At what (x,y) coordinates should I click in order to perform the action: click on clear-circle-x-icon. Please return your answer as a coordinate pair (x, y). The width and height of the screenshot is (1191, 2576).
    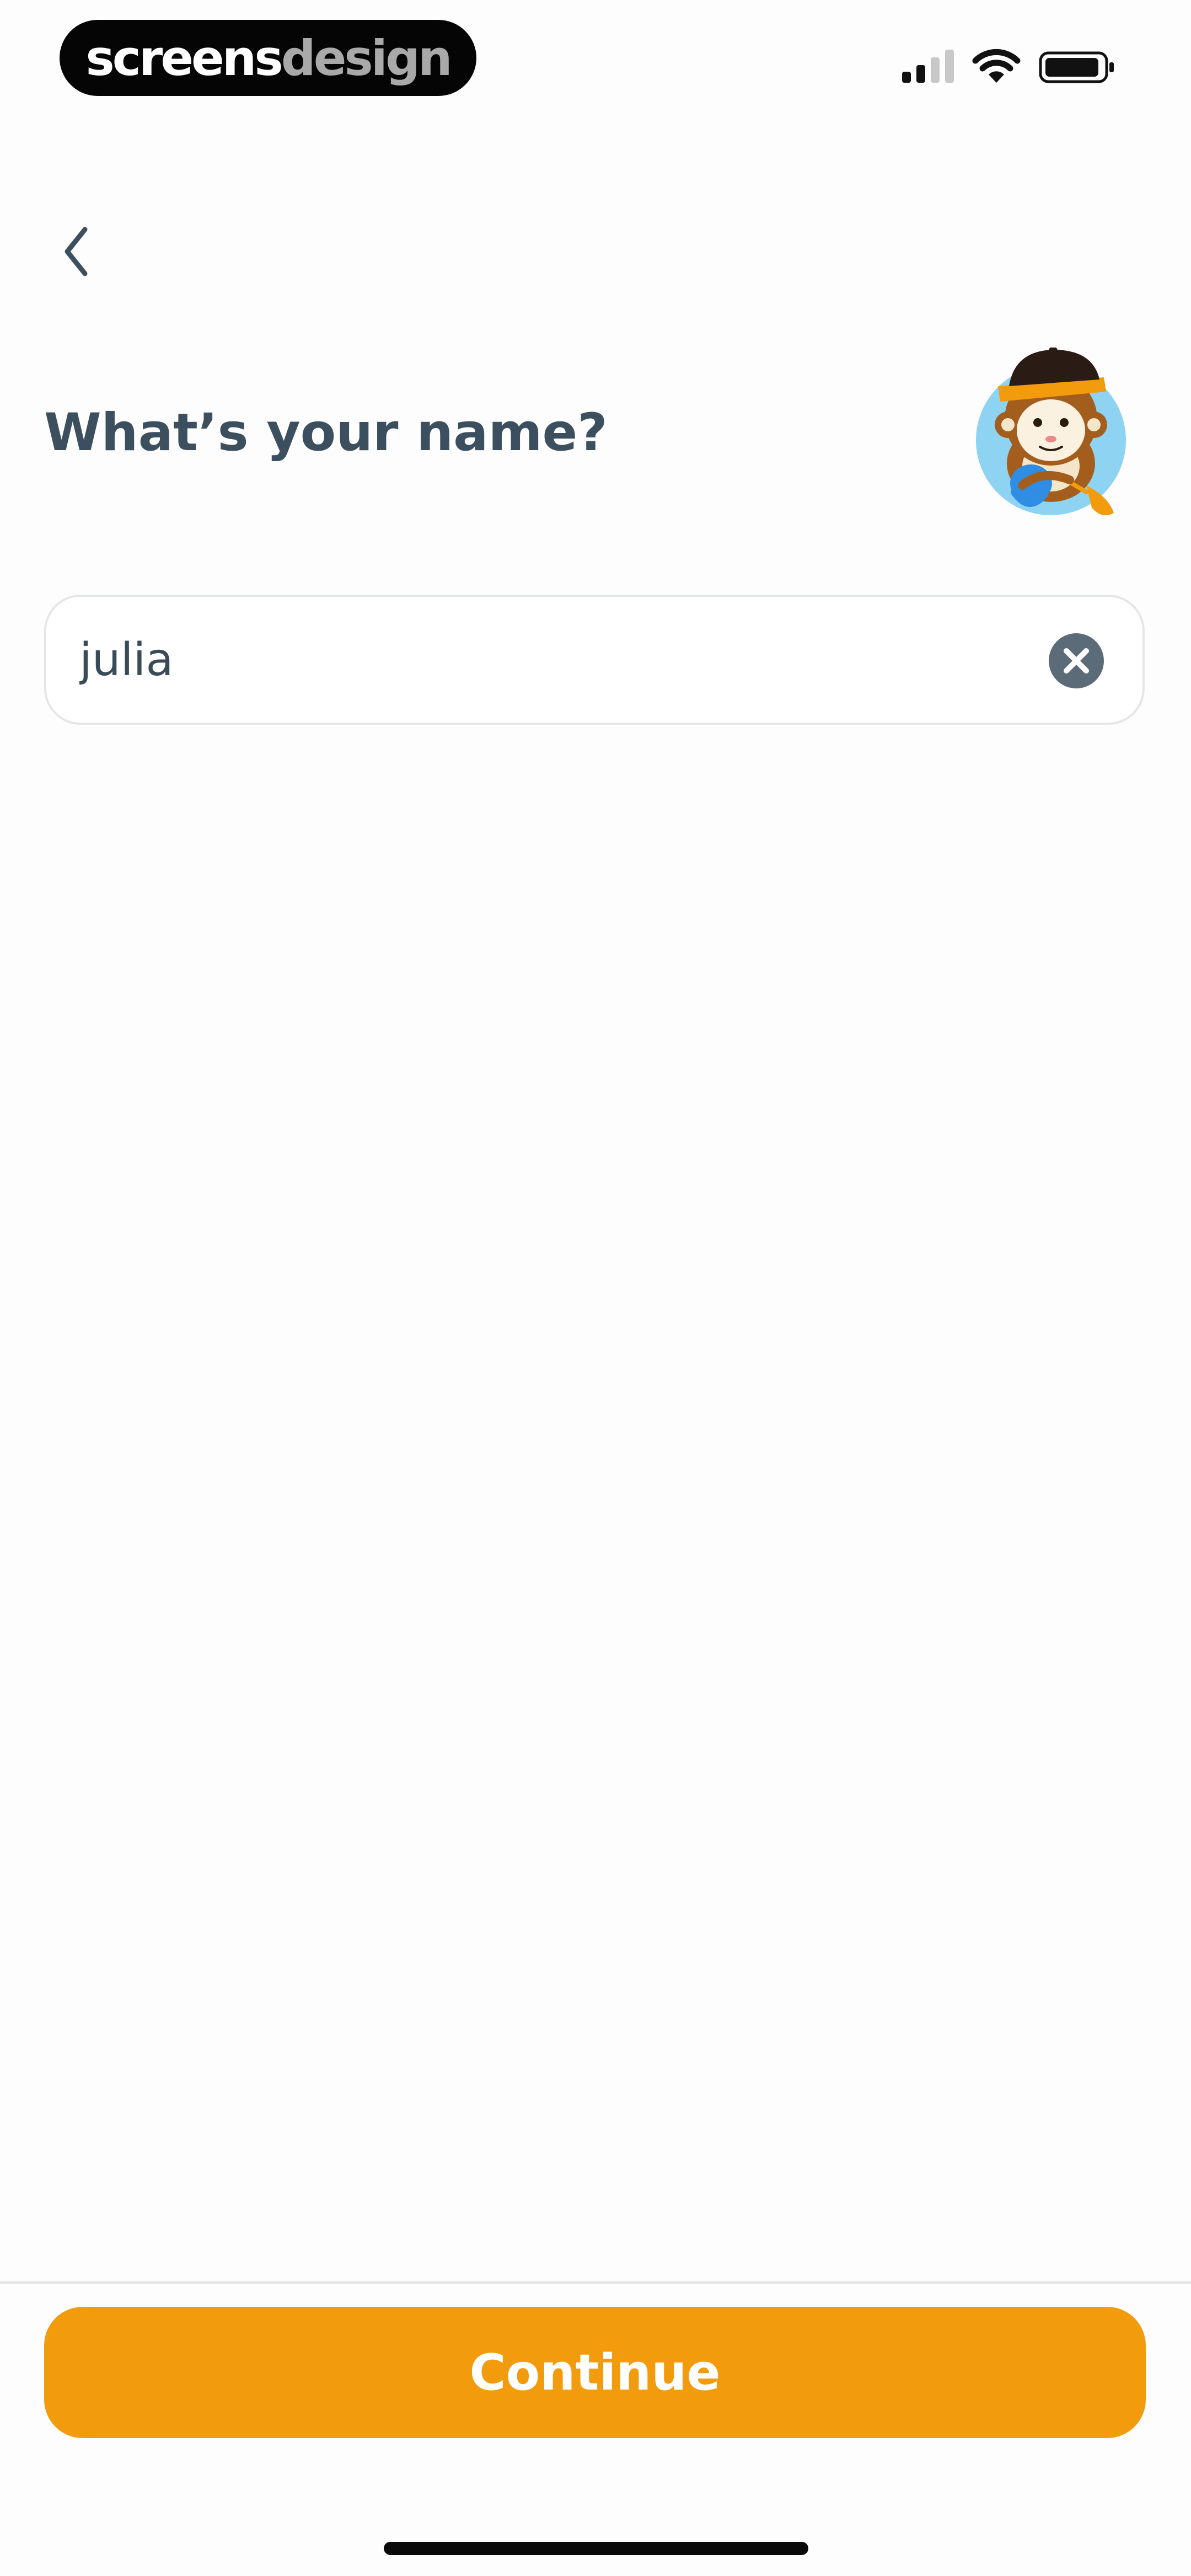
    Looking at the image, I should click on (1076, 660).